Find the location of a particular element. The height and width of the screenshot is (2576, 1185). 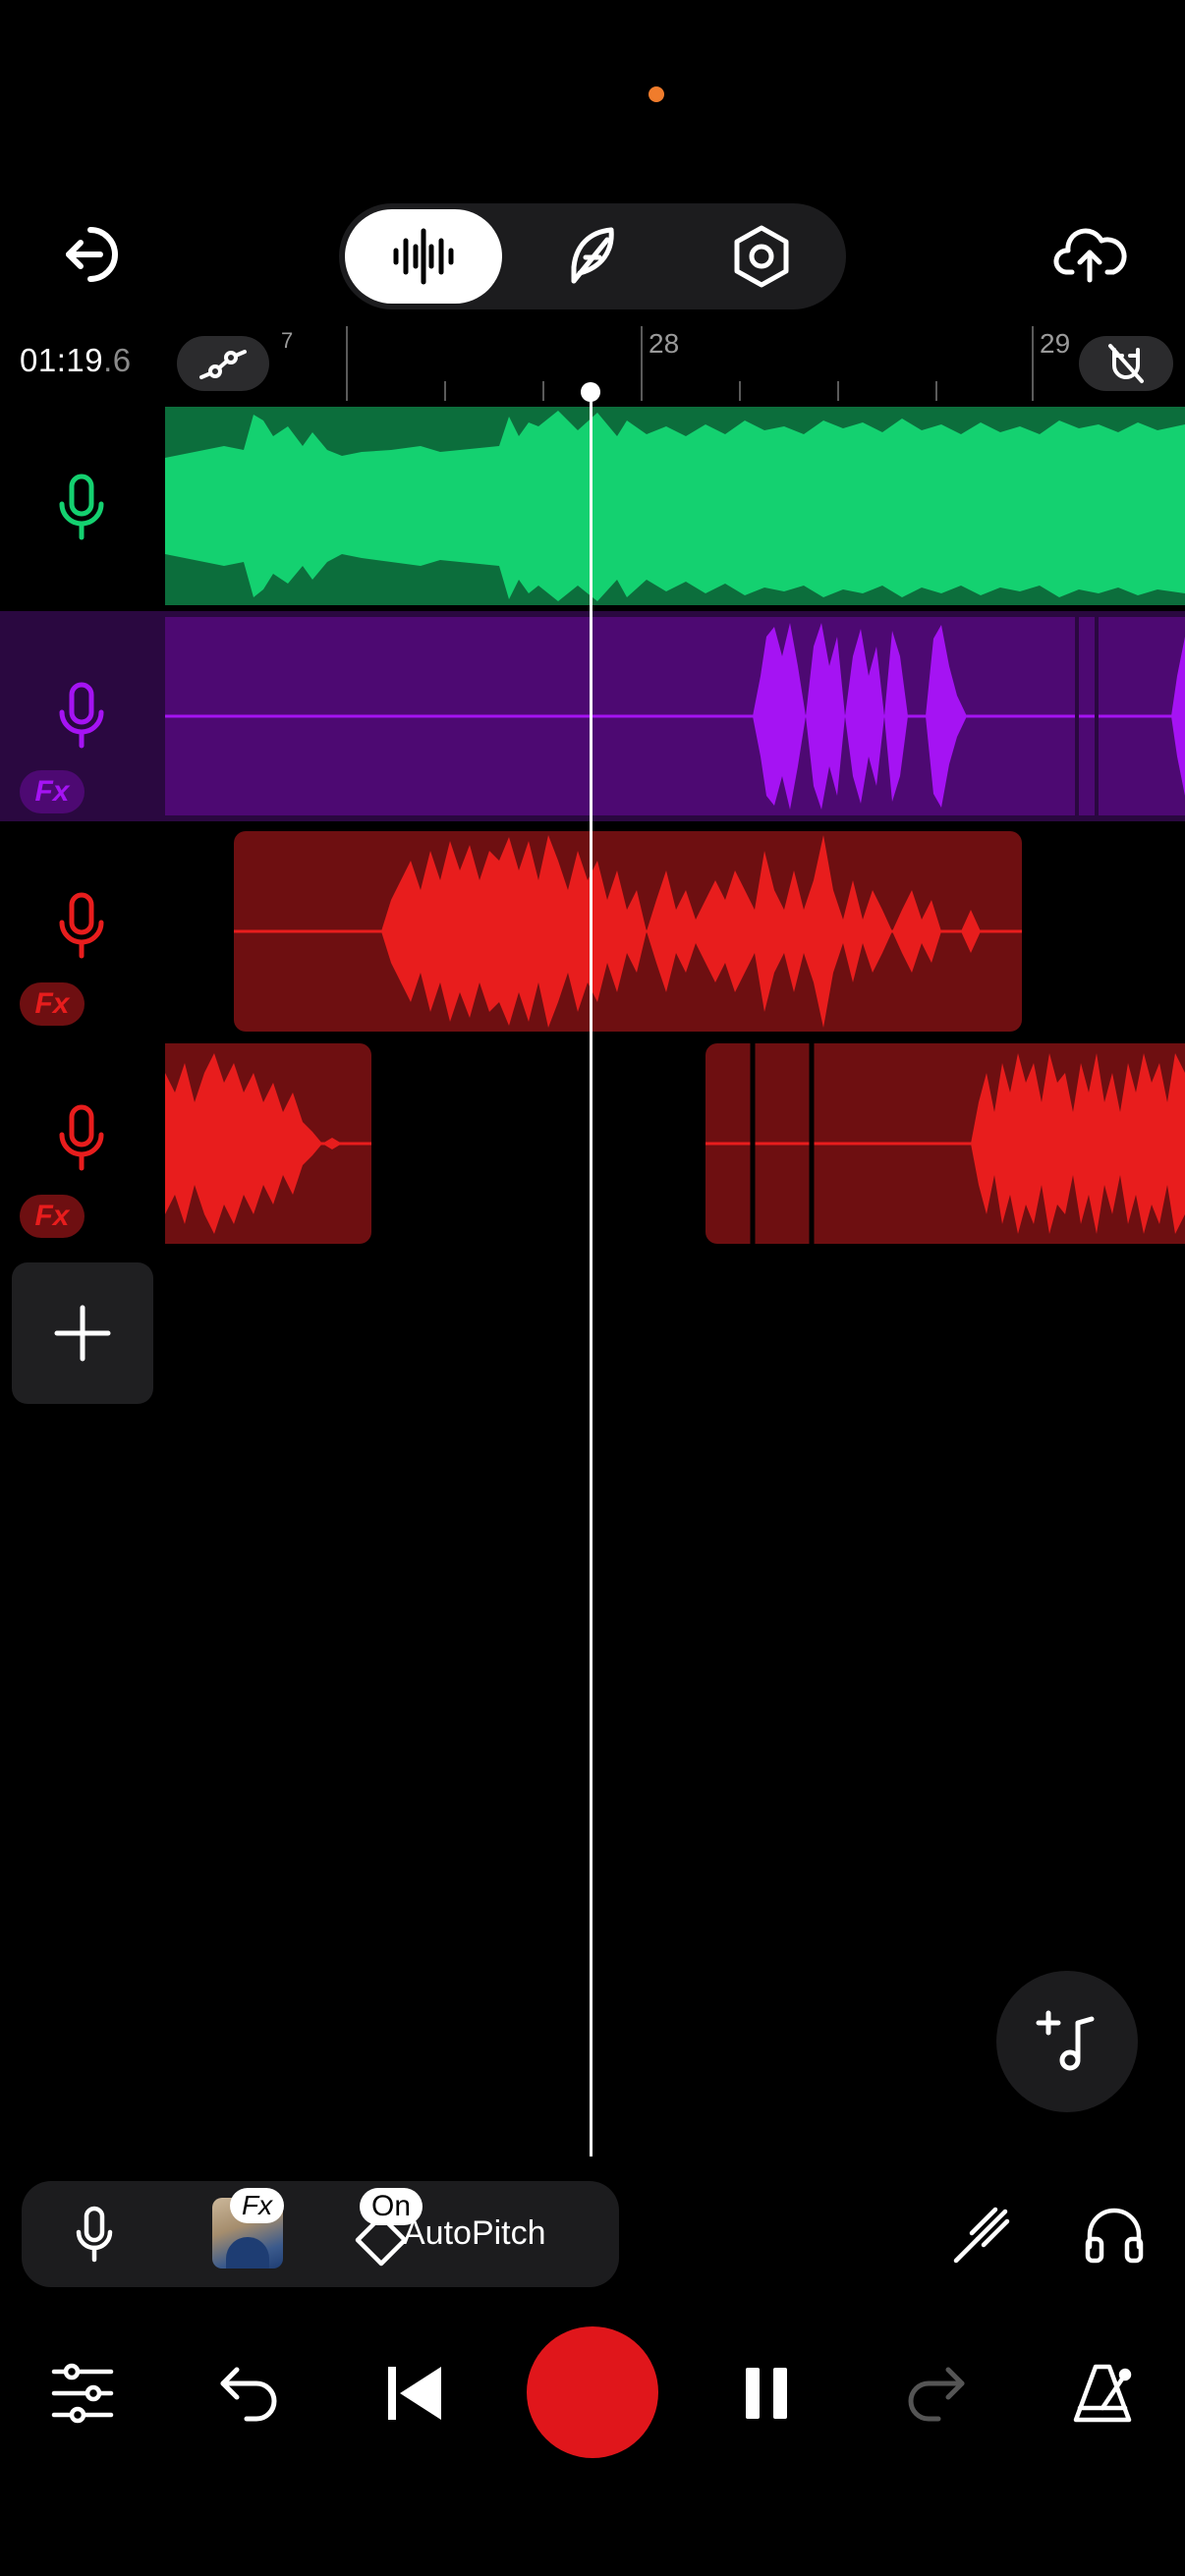

exit-icon is located at coordinates (92, 254).